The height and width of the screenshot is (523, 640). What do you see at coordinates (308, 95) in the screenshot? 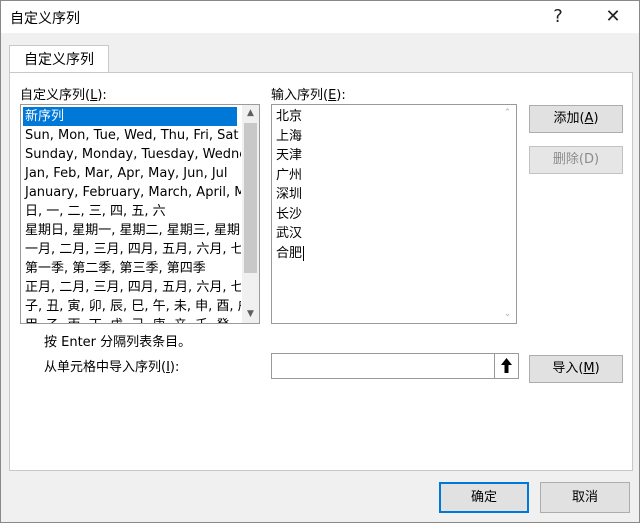
I see `list-entries-label: 输入序列(E):` at bounding box center [308, 95].